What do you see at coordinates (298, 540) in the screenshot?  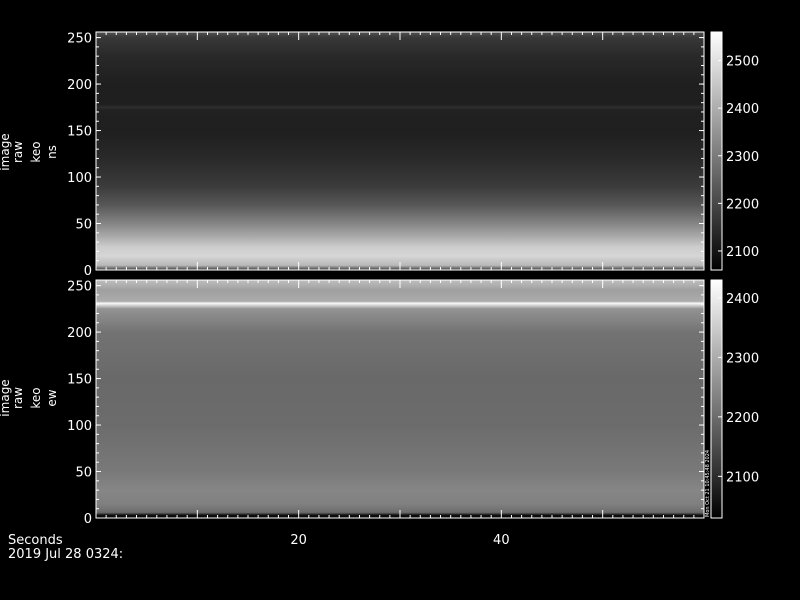 I see `x-tick-label: 20` at bounding box center [298, 540].